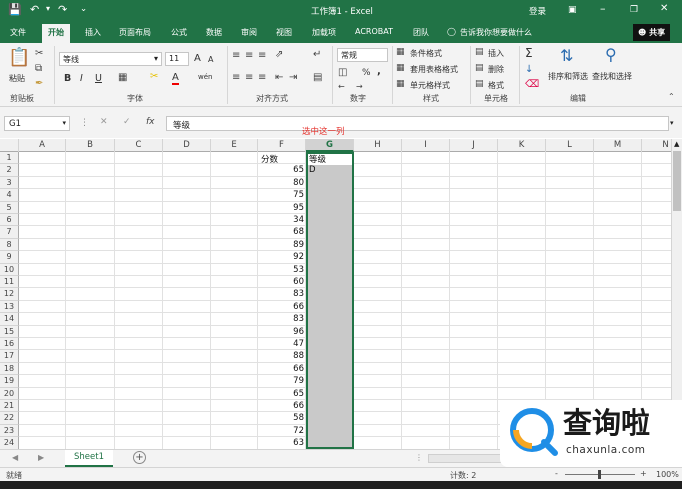  I want to click on accounting-format-icon: ◫, so click(342, 73).